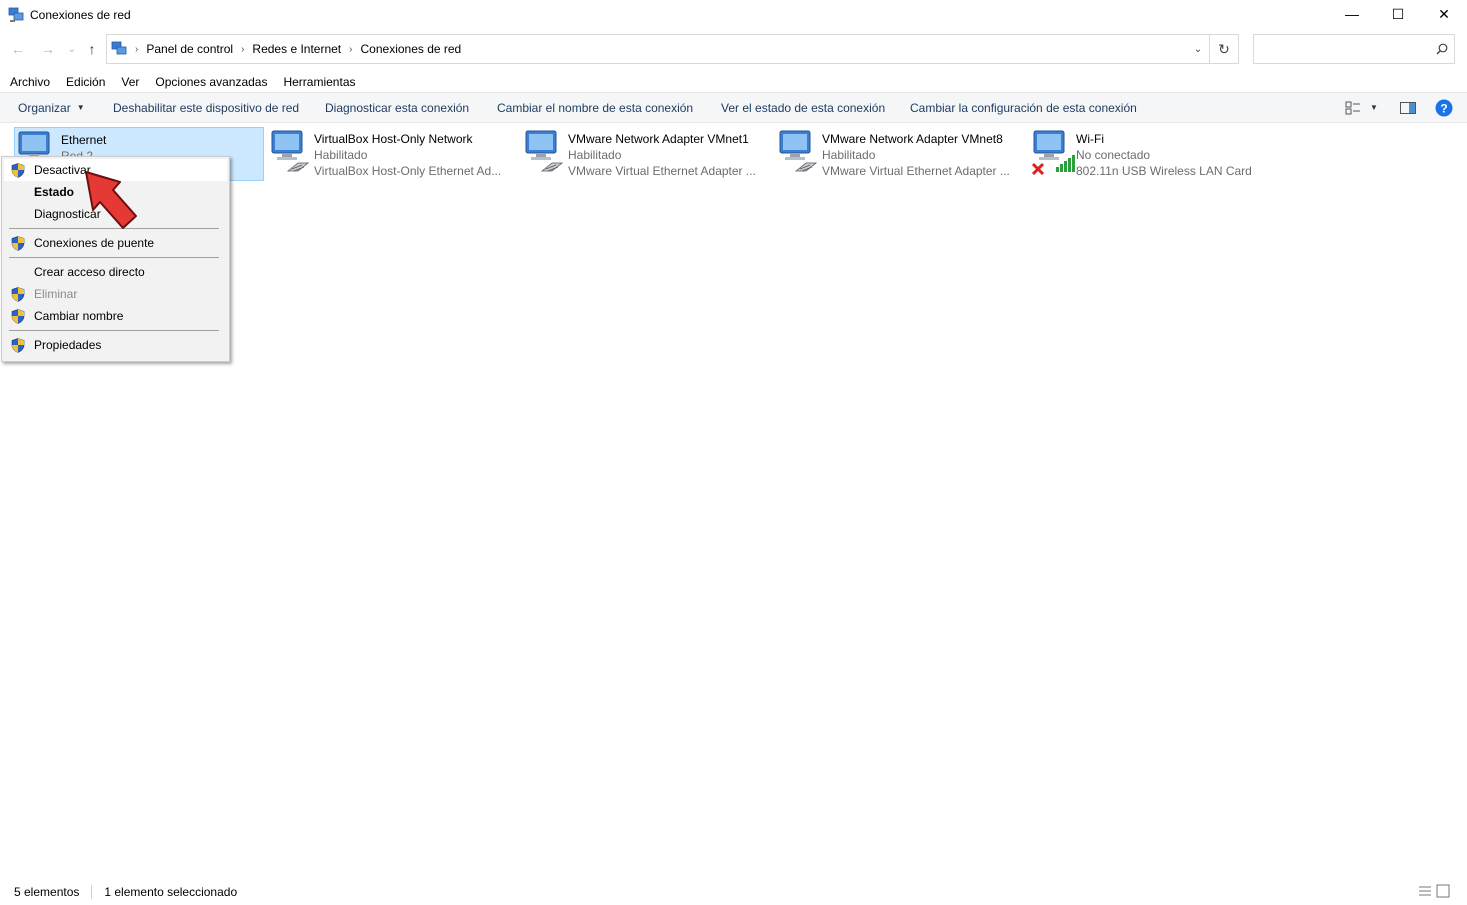 This screenshot has height=905, width=1467. I want to click on connection-name: VMware Network Adapter VMnet8, so click(912, 139).